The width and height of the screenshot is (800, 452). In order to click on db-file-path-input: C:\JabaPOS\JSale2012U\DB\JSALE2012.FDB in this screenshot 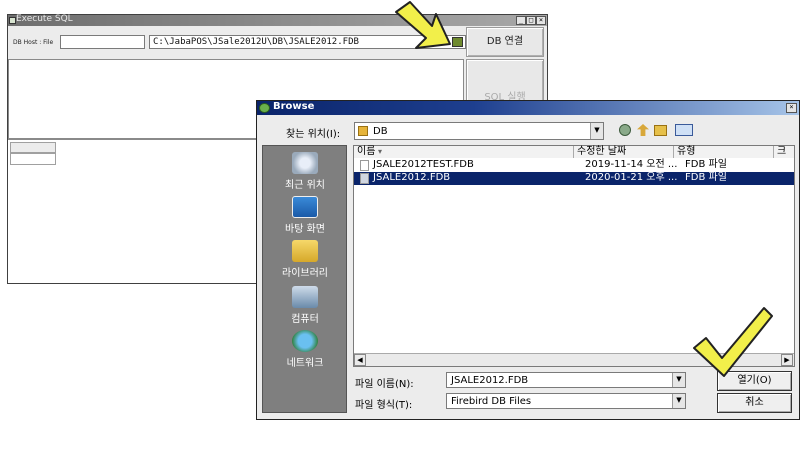, I will do `click(307, 42)`.